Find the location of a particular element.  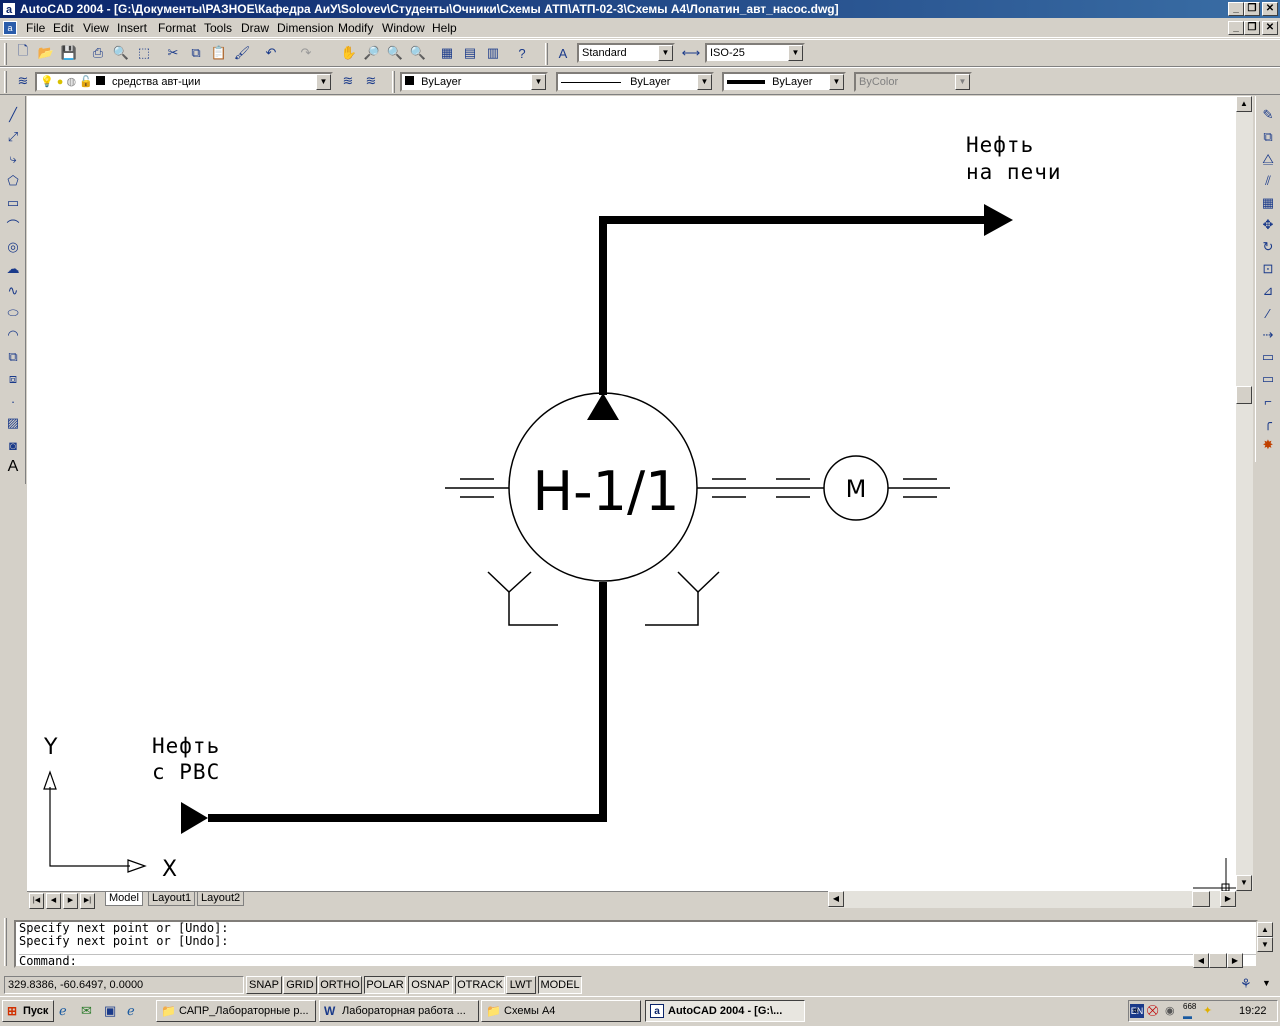

undo-icon: ↶ is located at coordinates (271, 53).